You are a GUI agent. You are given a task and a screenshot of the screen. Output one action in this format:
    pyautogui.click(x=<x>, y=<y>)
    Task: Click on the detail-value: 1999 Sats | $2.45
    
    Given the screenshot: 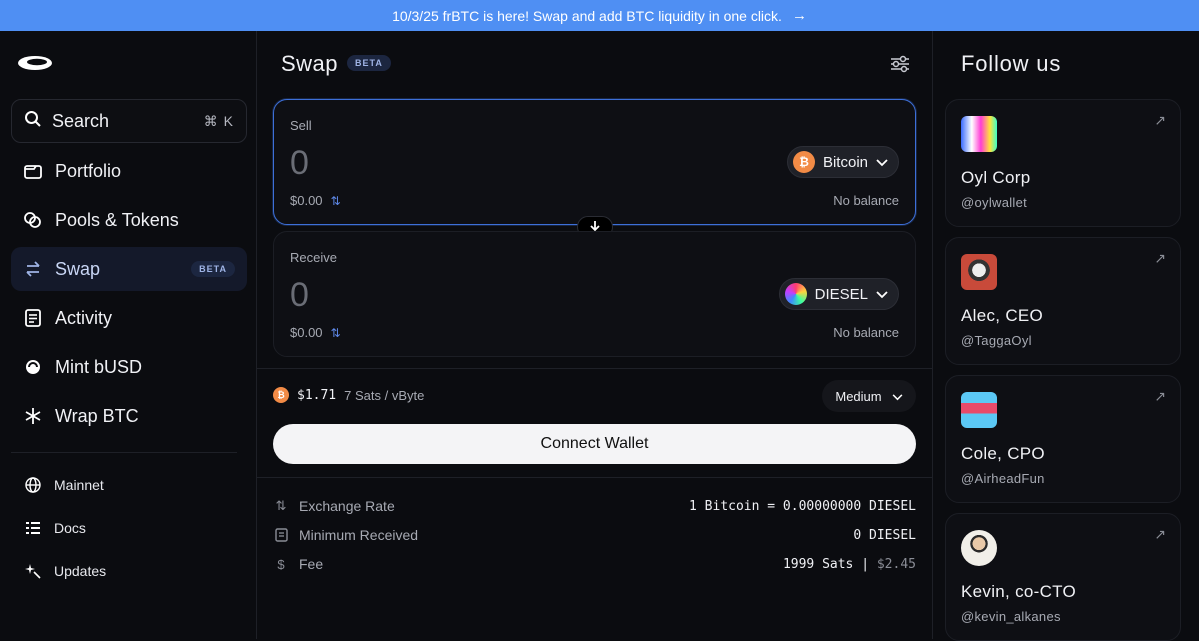 What is the action you would take?
    pyautogui.click(x=849, y=564)
    